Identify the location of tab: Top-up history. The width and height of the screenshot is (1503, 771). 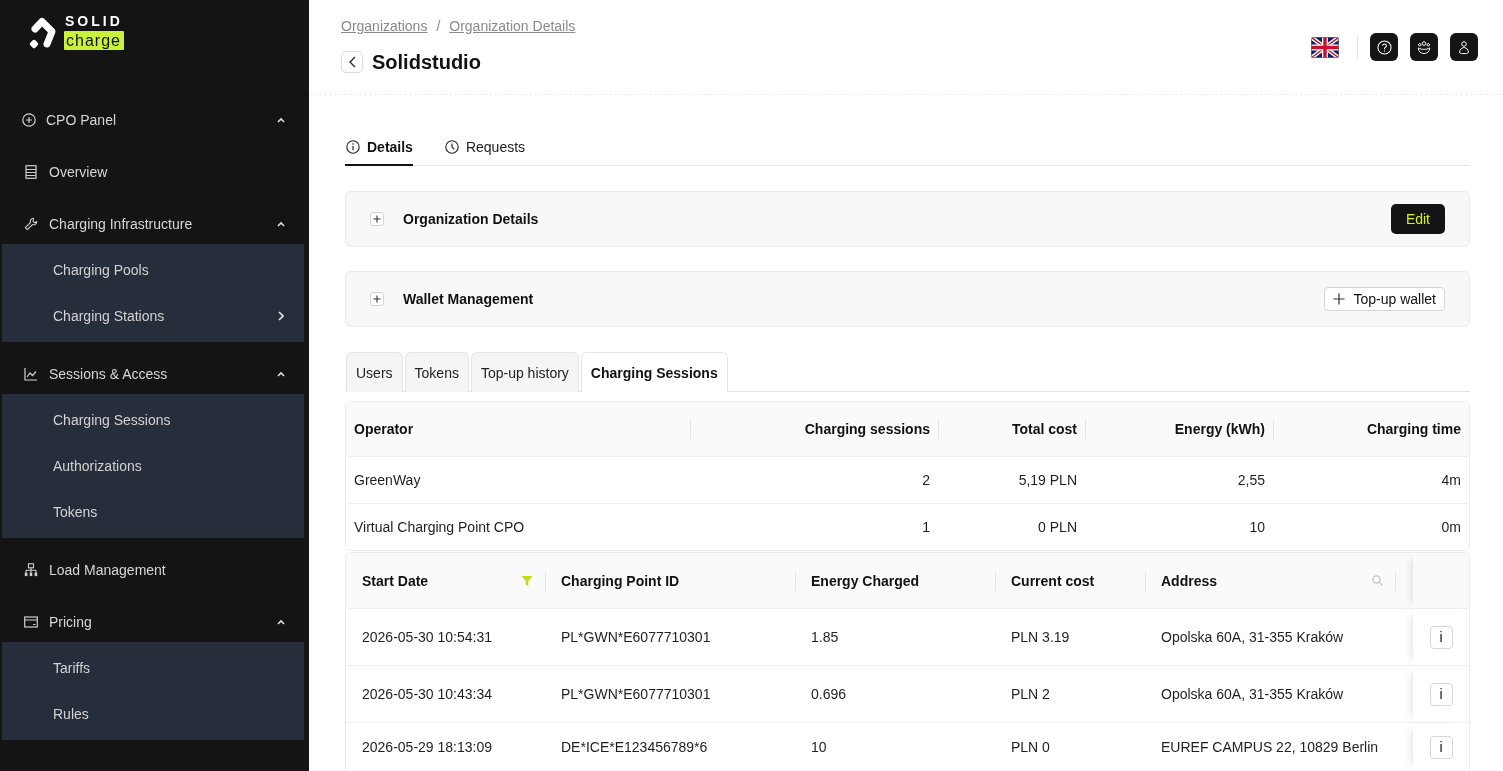
(524, 372).